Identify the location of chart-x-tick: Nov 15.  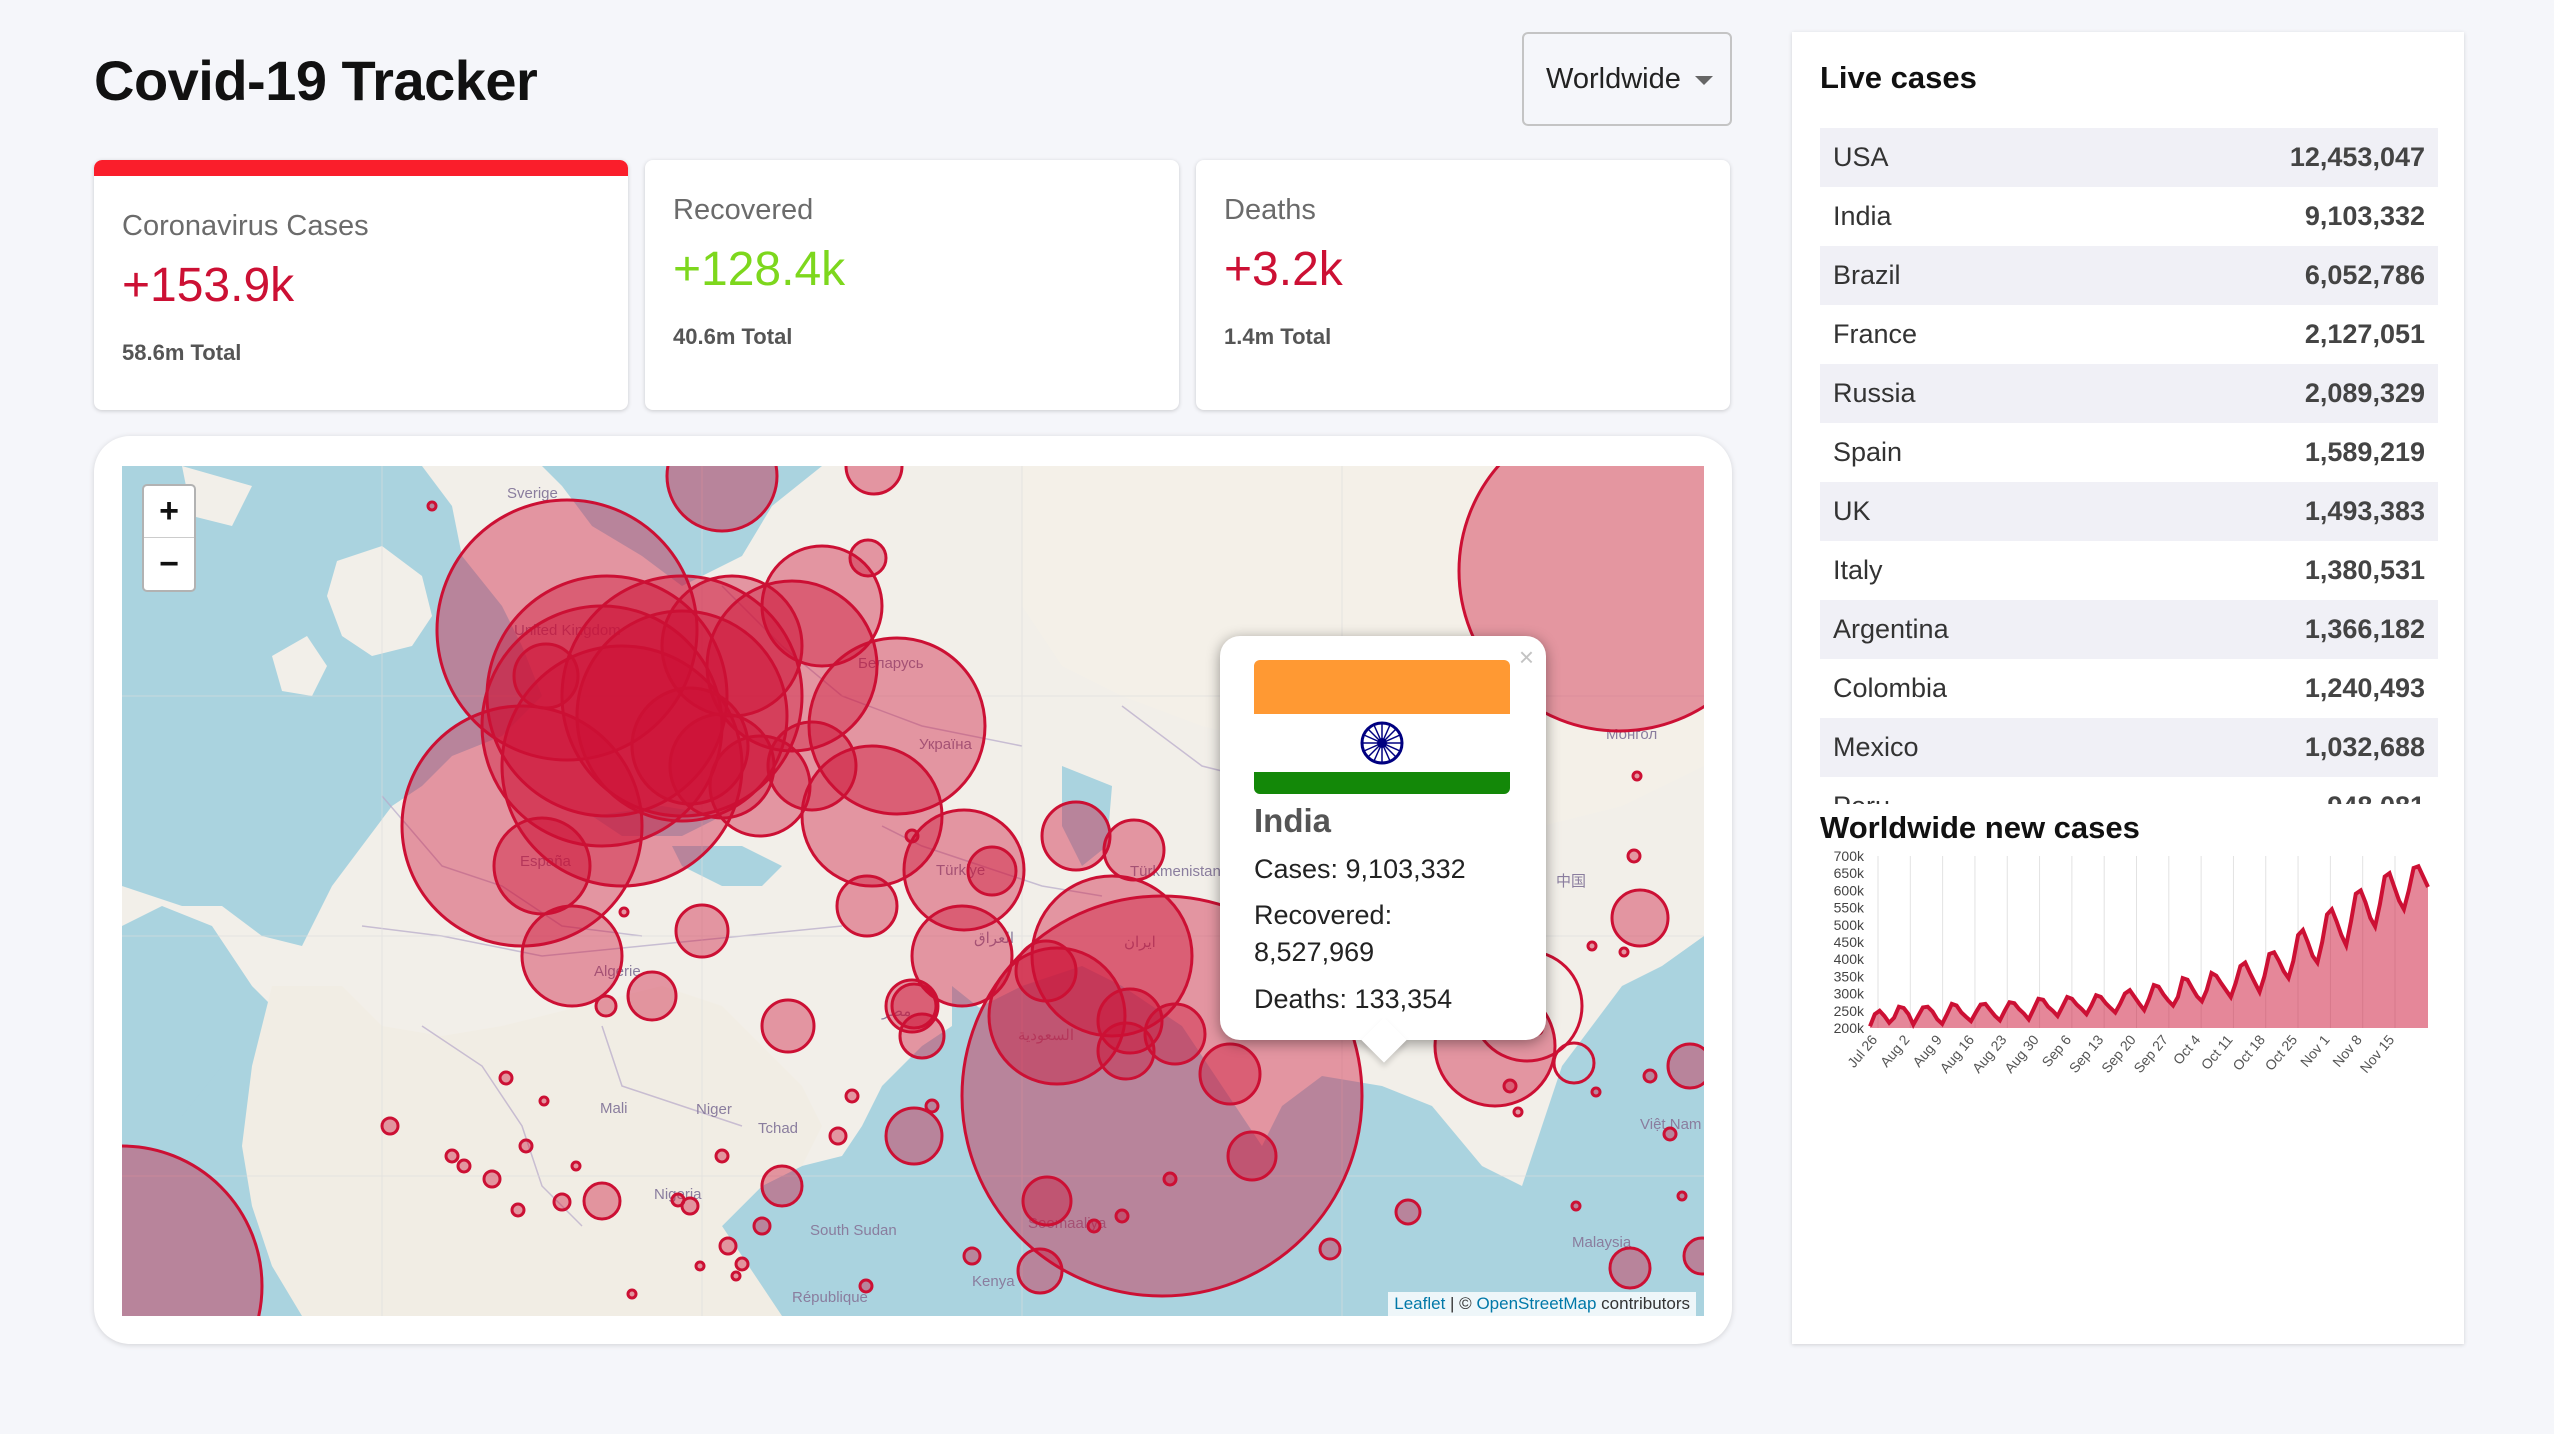
(2377, 1053).